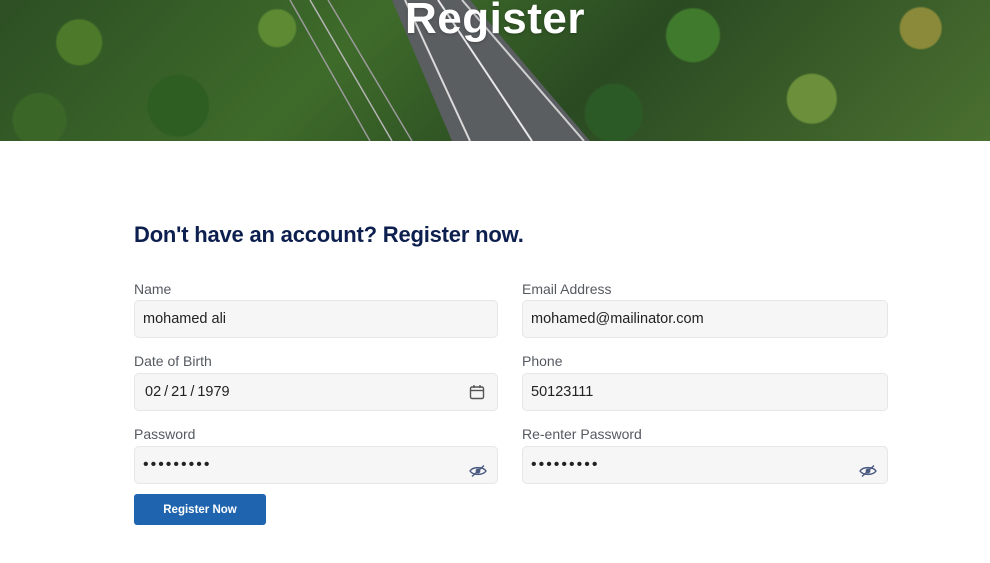 This screenshot has width=990, height=563. What do you see at coordinates (477, 392) in the screenshot?
I see `calendar-icon` at bounding box center [477, 392].